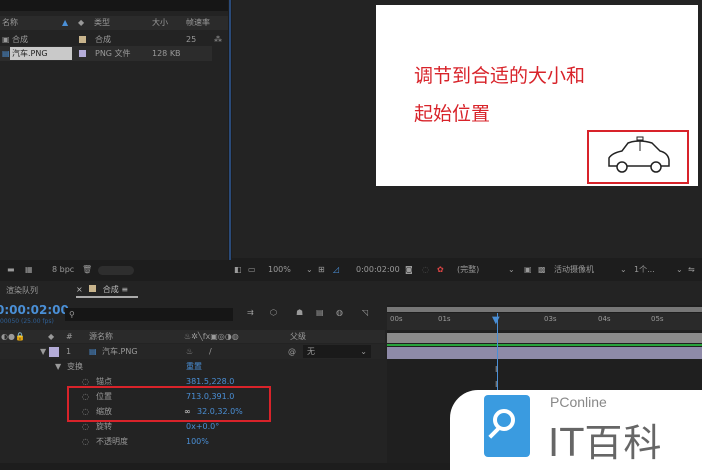  I want to click on menu-icon: ≡, so click(124, 289).